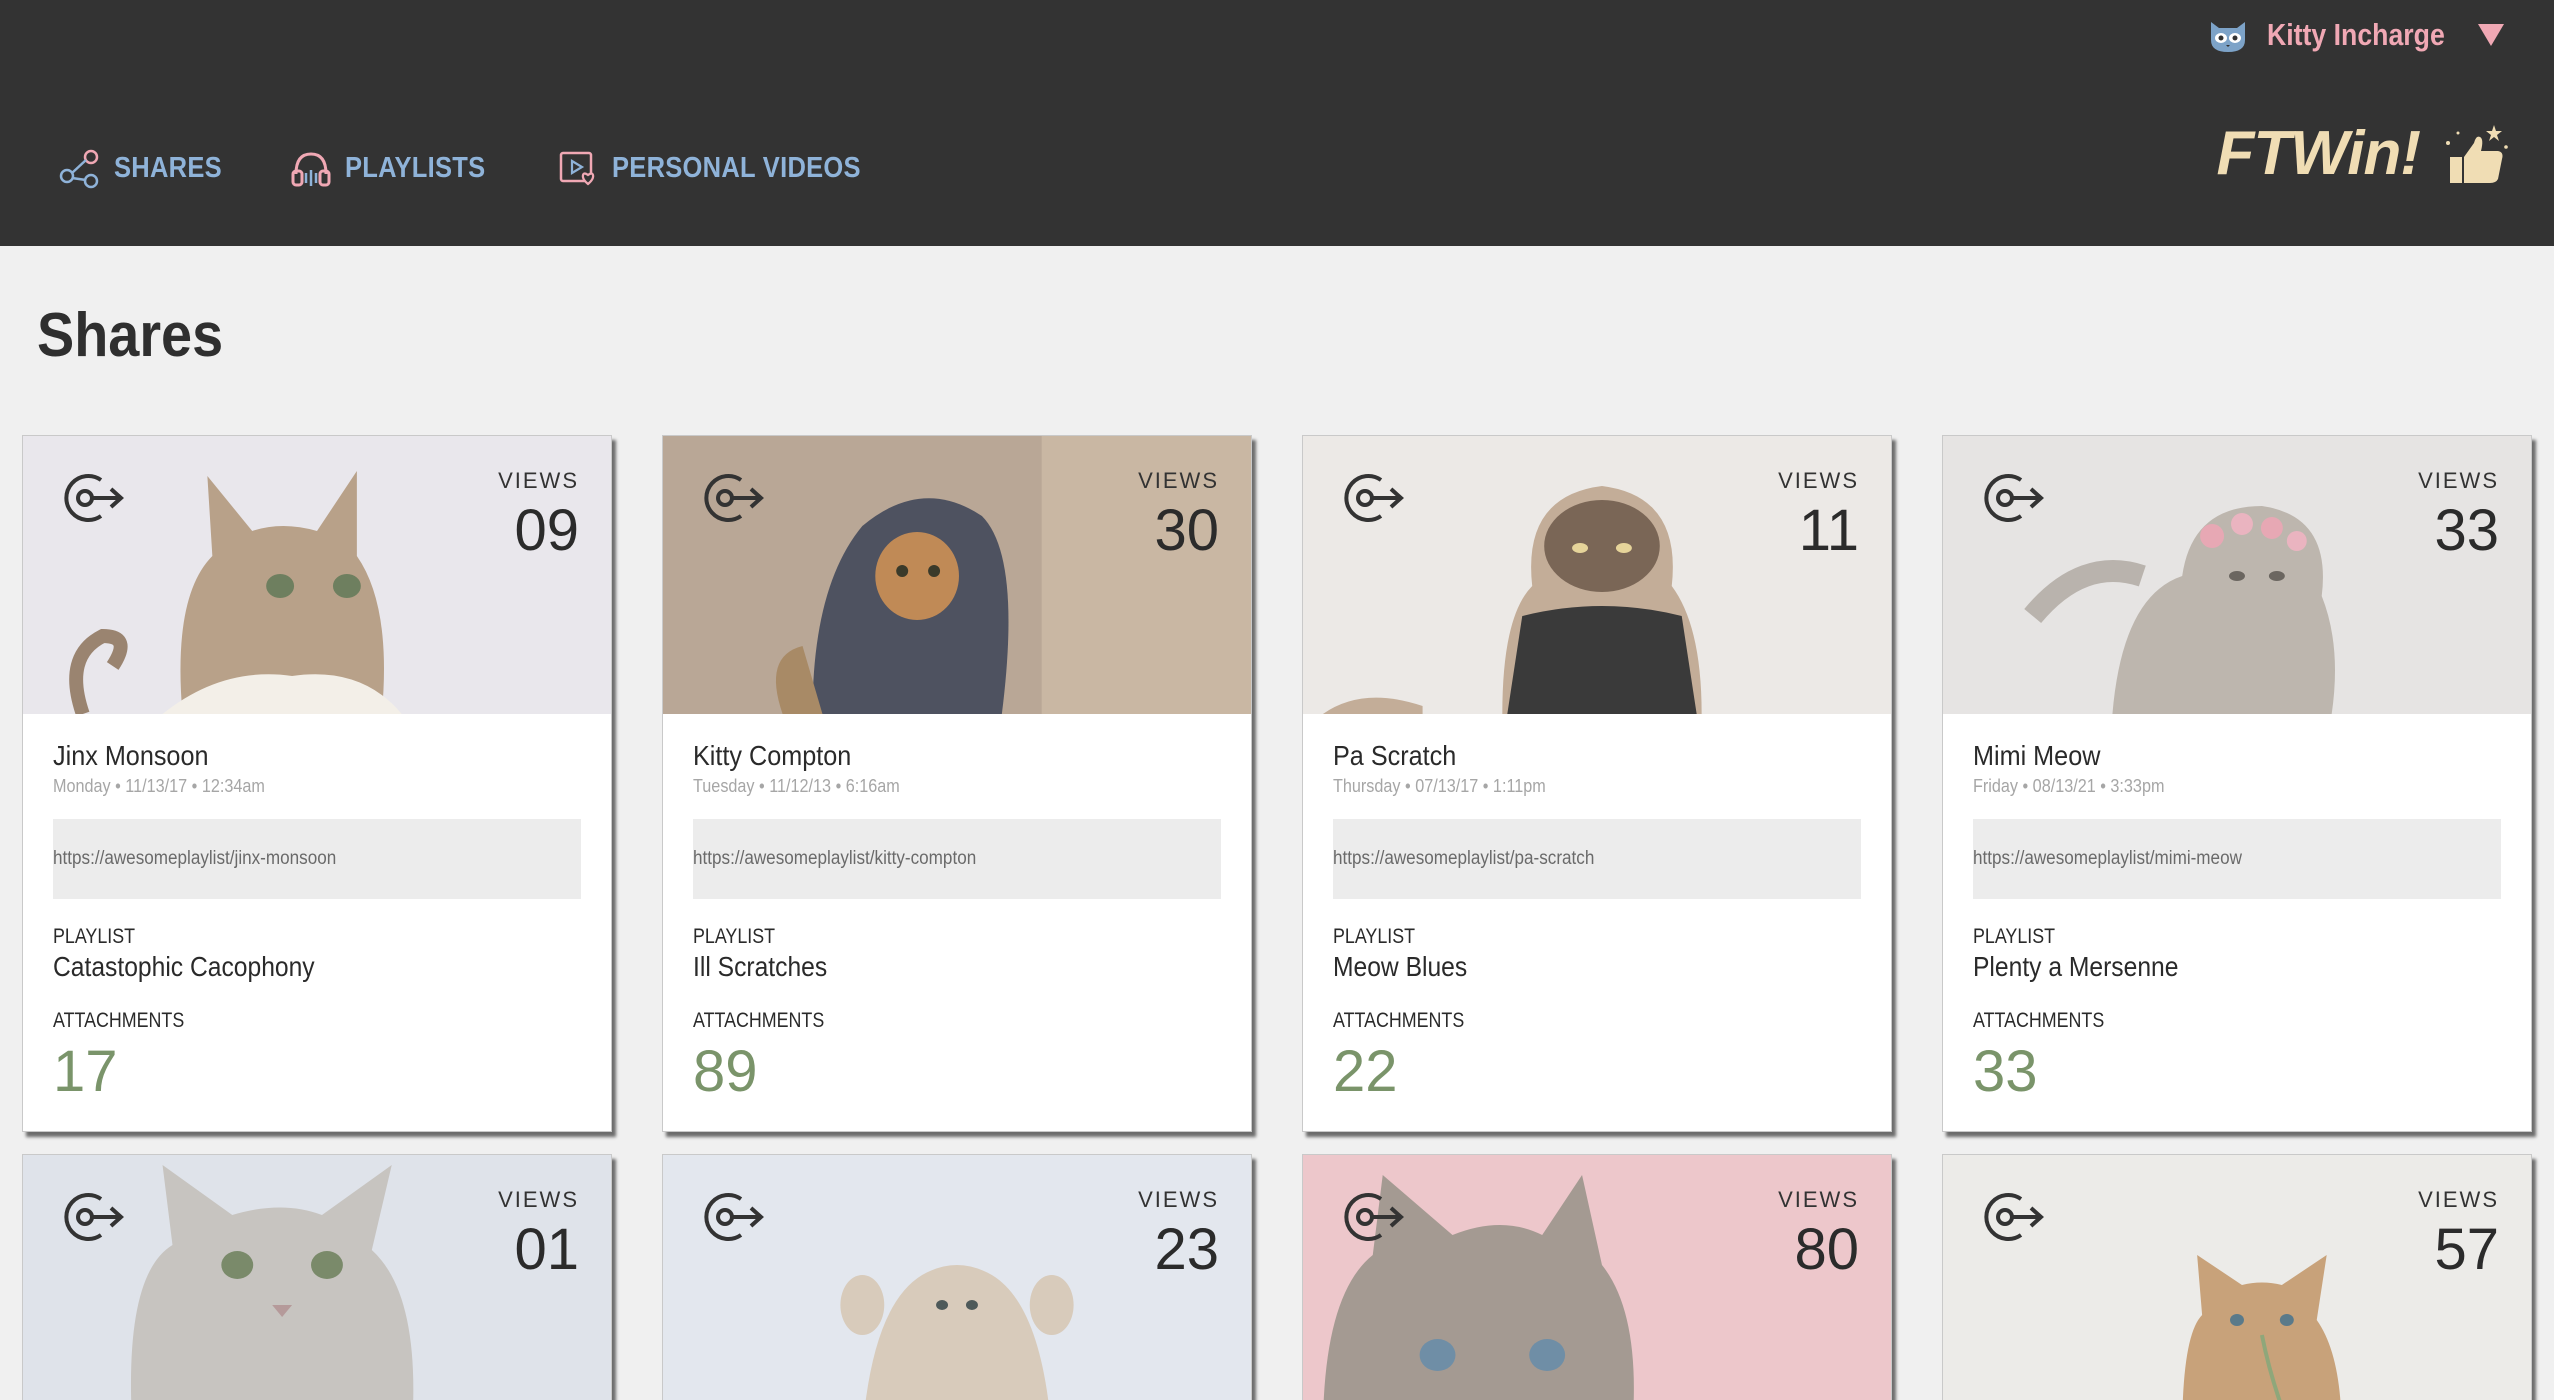  I want to click on share-url: https://awesomeplaylist/jinx-monsoon, so click(195, 858).